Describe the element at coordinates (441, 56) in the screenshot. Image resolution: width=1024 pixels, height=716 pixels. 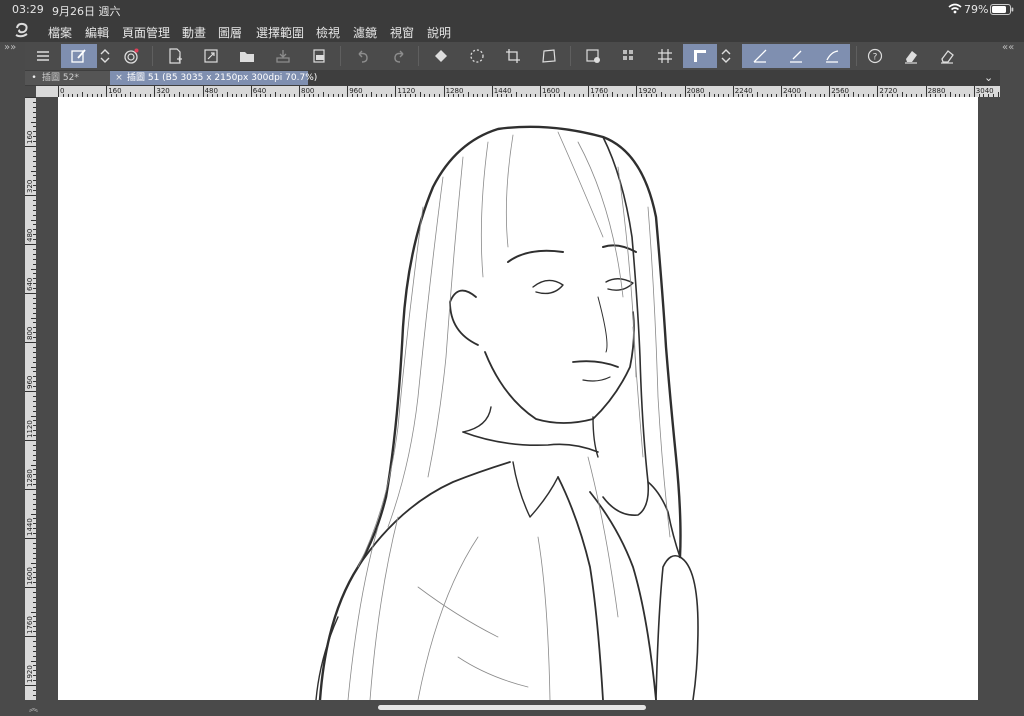
I see `fill-icon` at that location.